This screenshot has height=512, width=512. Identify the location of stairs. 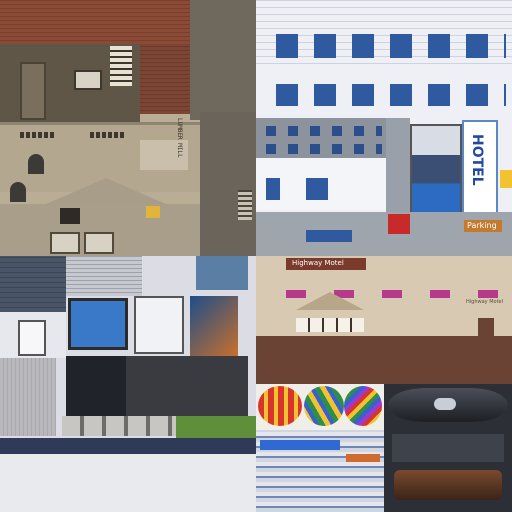
(245, 205).